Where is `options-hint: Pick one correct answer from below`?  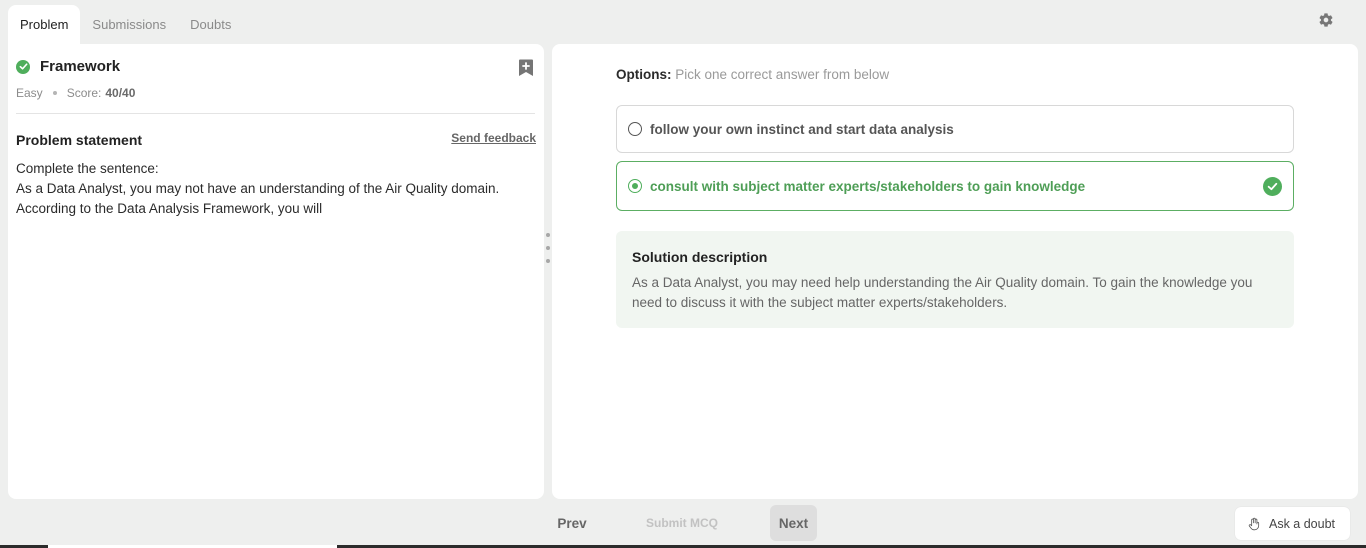
options-hint: Pick one correct answer from below is located at coordinates (782, 74).